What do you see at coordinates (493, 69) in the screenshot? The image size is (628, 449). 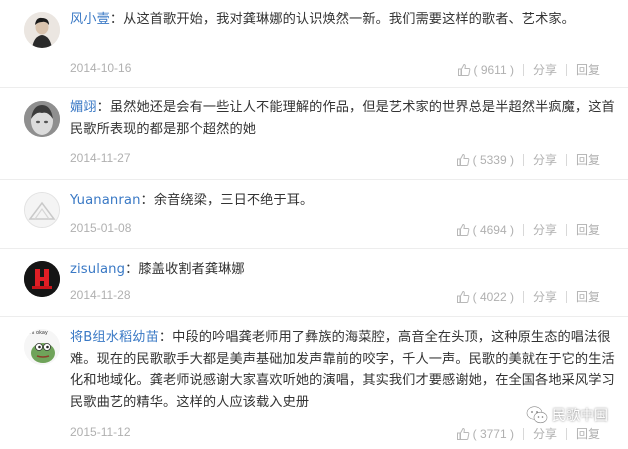 I see `like-count: ( 9611 )` at bounding box center [493, 69].